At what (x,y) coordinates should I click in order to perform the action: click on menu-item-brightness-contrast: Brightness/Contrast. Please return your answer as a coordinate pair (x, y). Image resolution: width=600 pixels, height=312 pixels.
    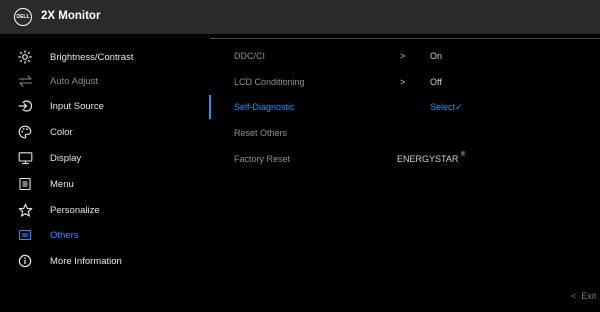
    Looking at the image, I should click on (102, 57).